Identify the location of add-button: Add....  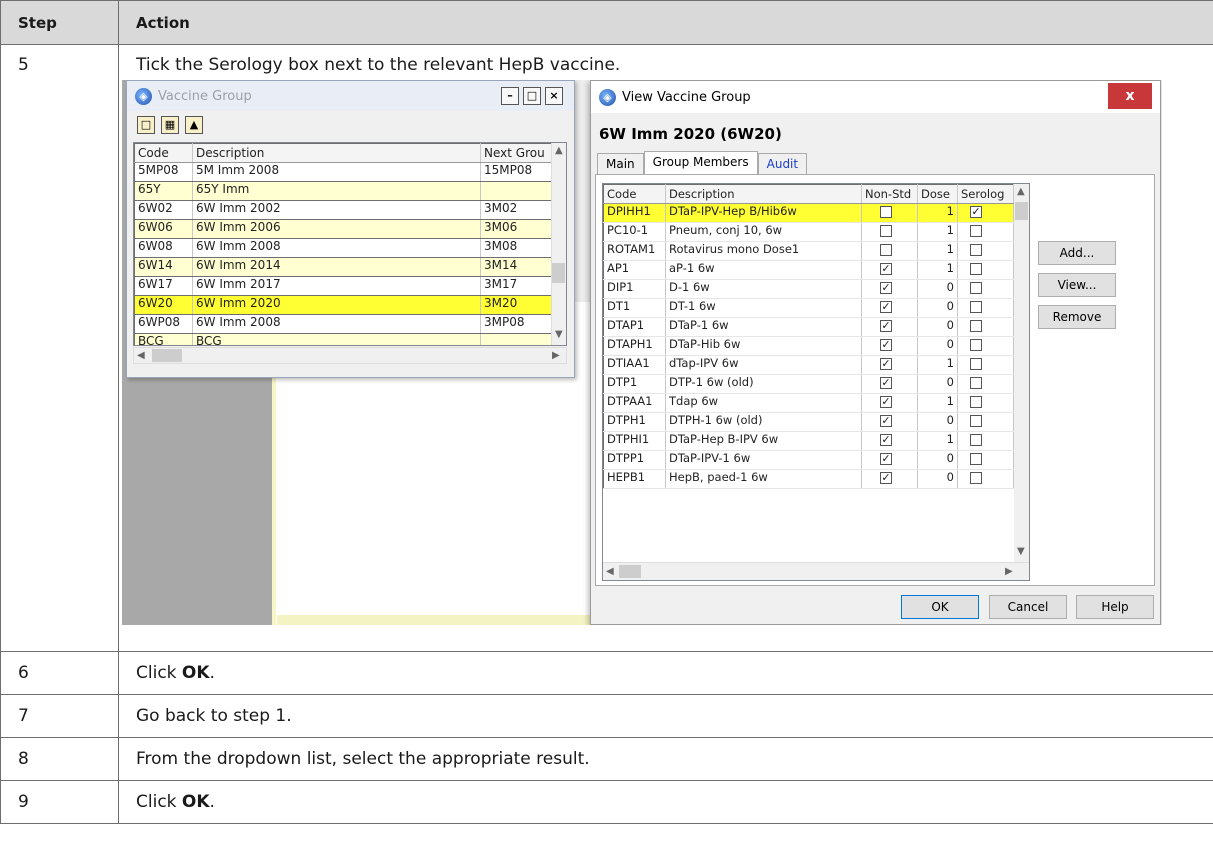
(1077, 253).